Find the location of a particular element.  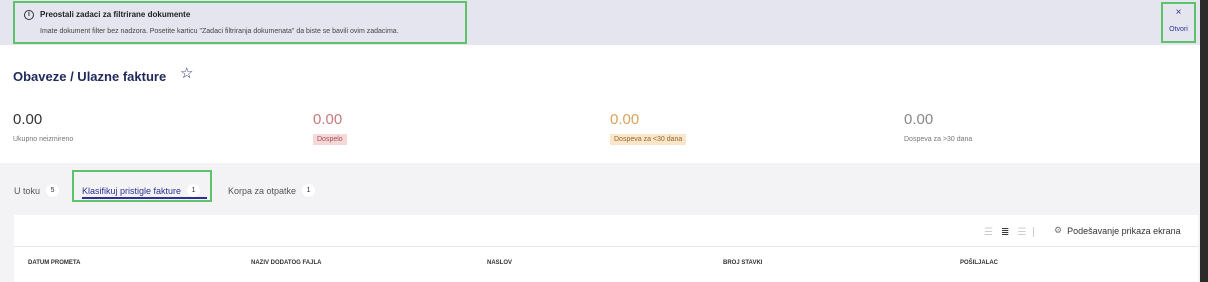

column-header-sender: POŠILJALAC is located at coordinates (979, 263).